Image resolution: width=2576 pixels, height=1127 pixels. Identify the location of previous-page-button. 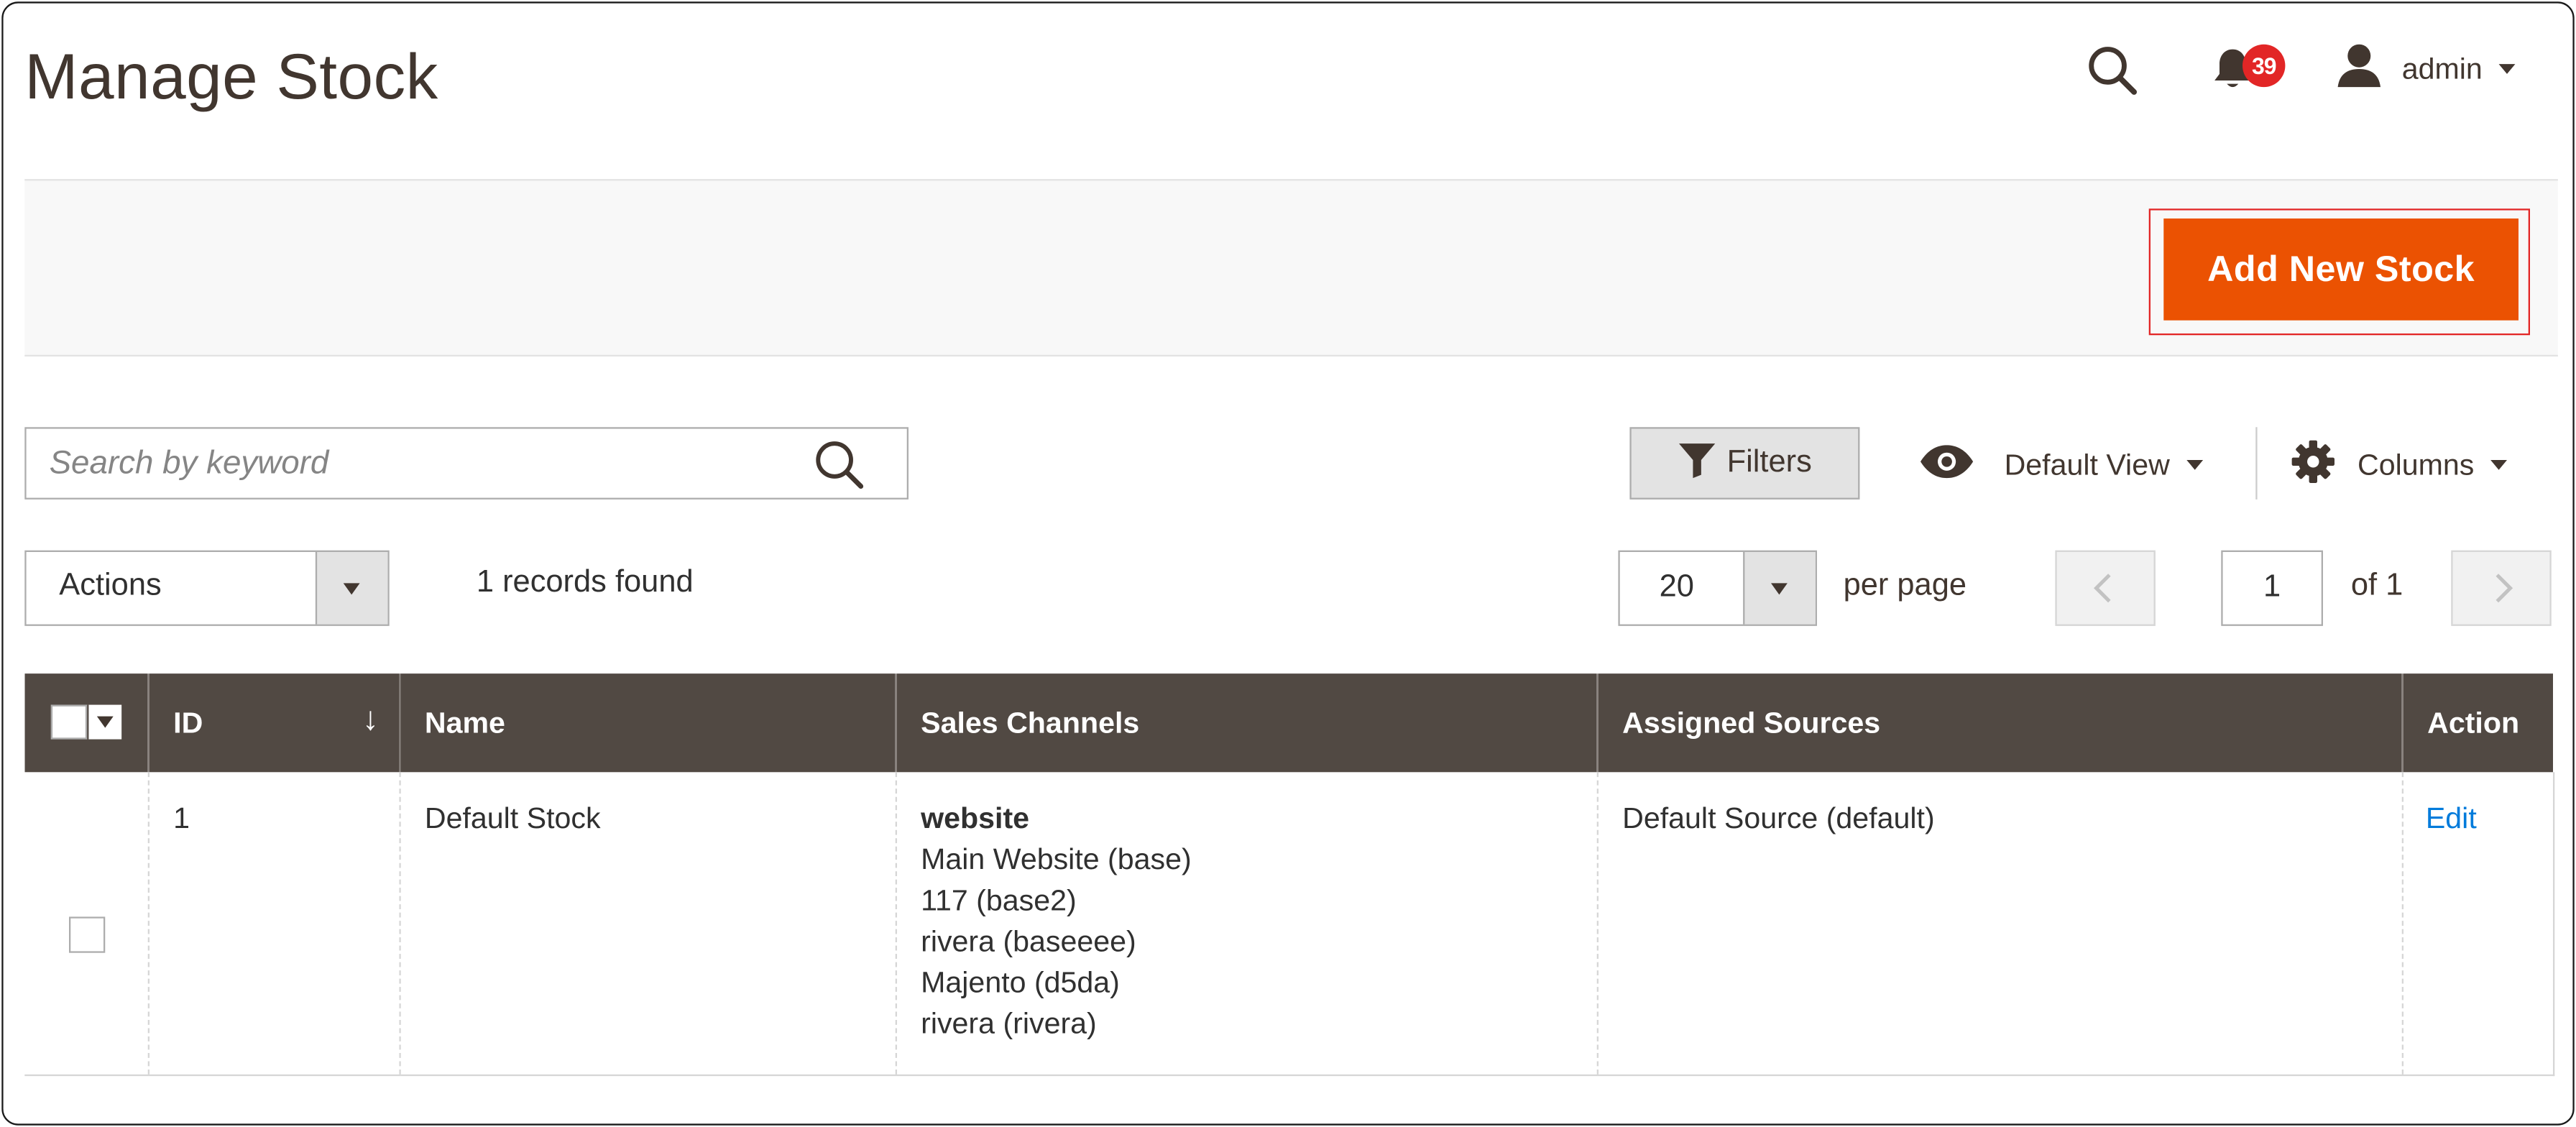
(2105, 588).